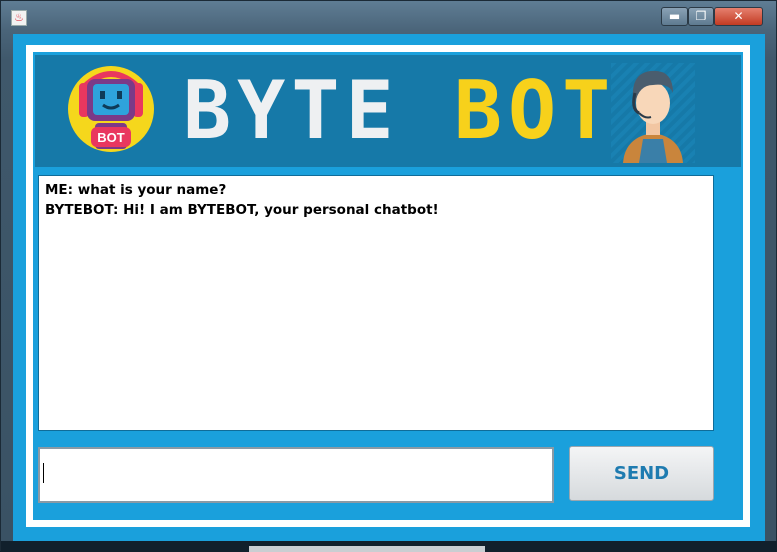 Image resolution: width=777 pixels, height=552 pixels. What do you see at coordinates (367, 549) in the screenshot?
I see `scroll-strip` at bounding box center [367, 549].